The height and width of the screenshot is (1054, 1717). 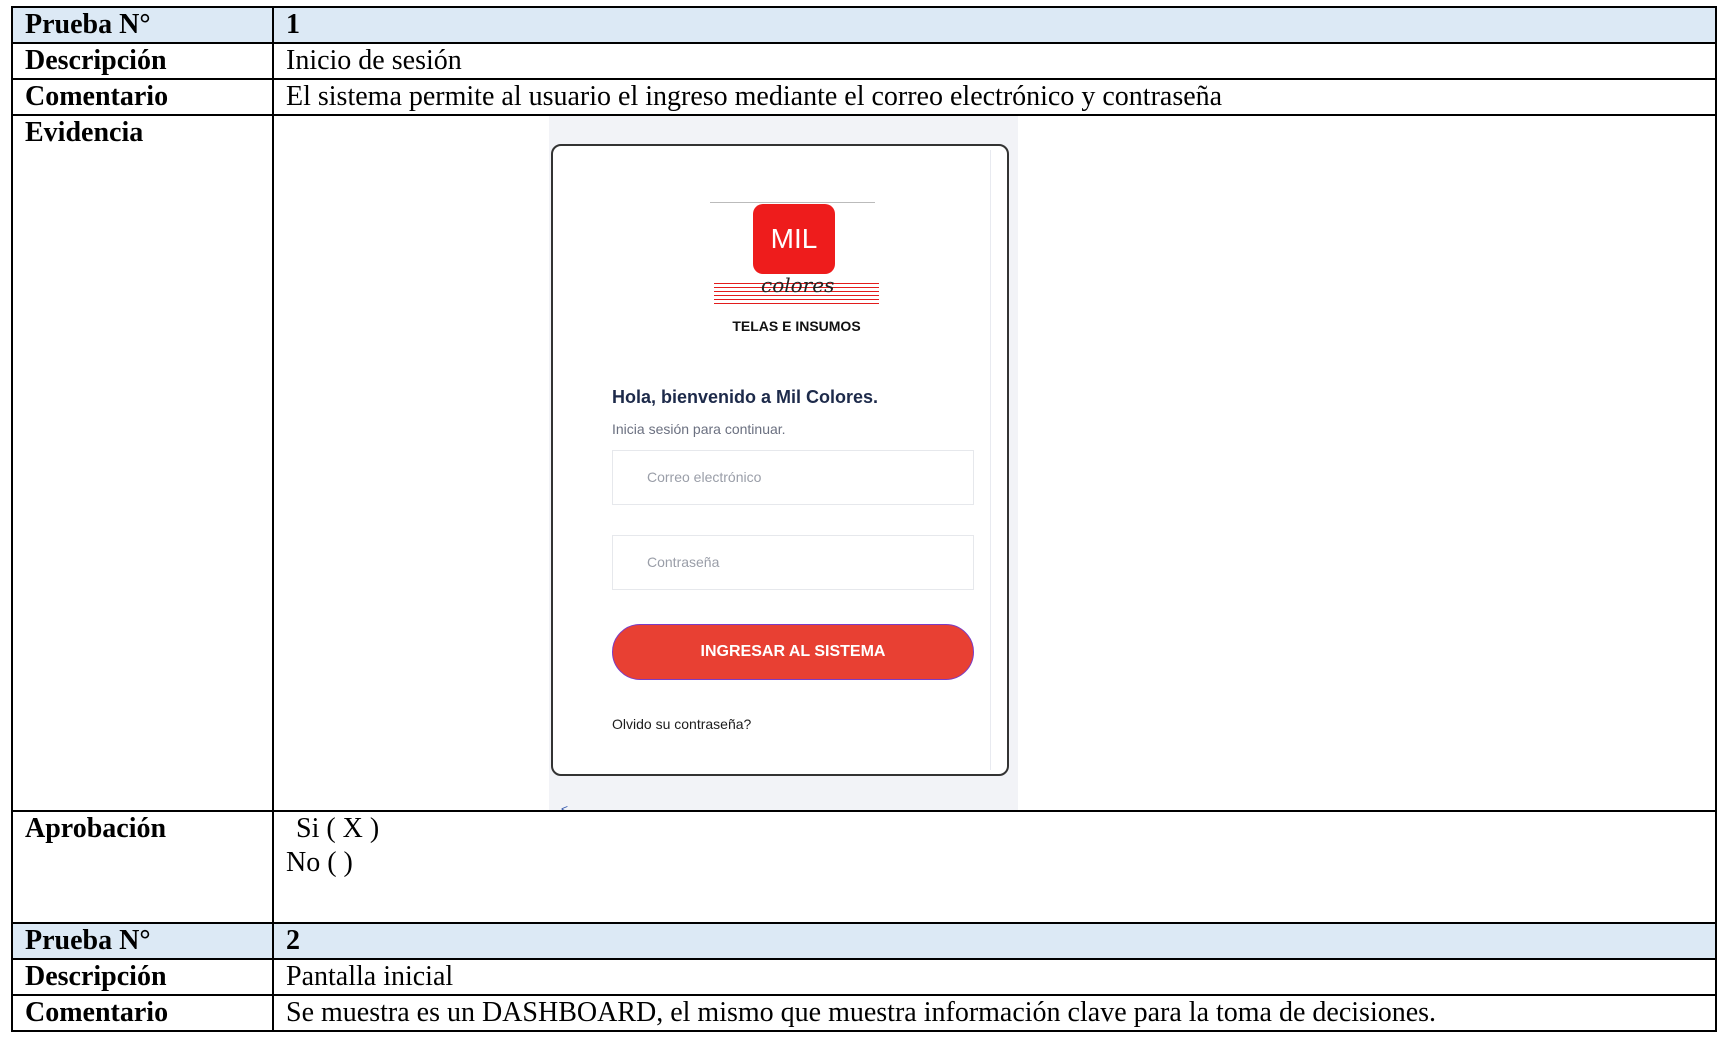 I want to click on test1-approval-row: Aprobación Si ( X ) No ( ), so click(x=864, y=867).